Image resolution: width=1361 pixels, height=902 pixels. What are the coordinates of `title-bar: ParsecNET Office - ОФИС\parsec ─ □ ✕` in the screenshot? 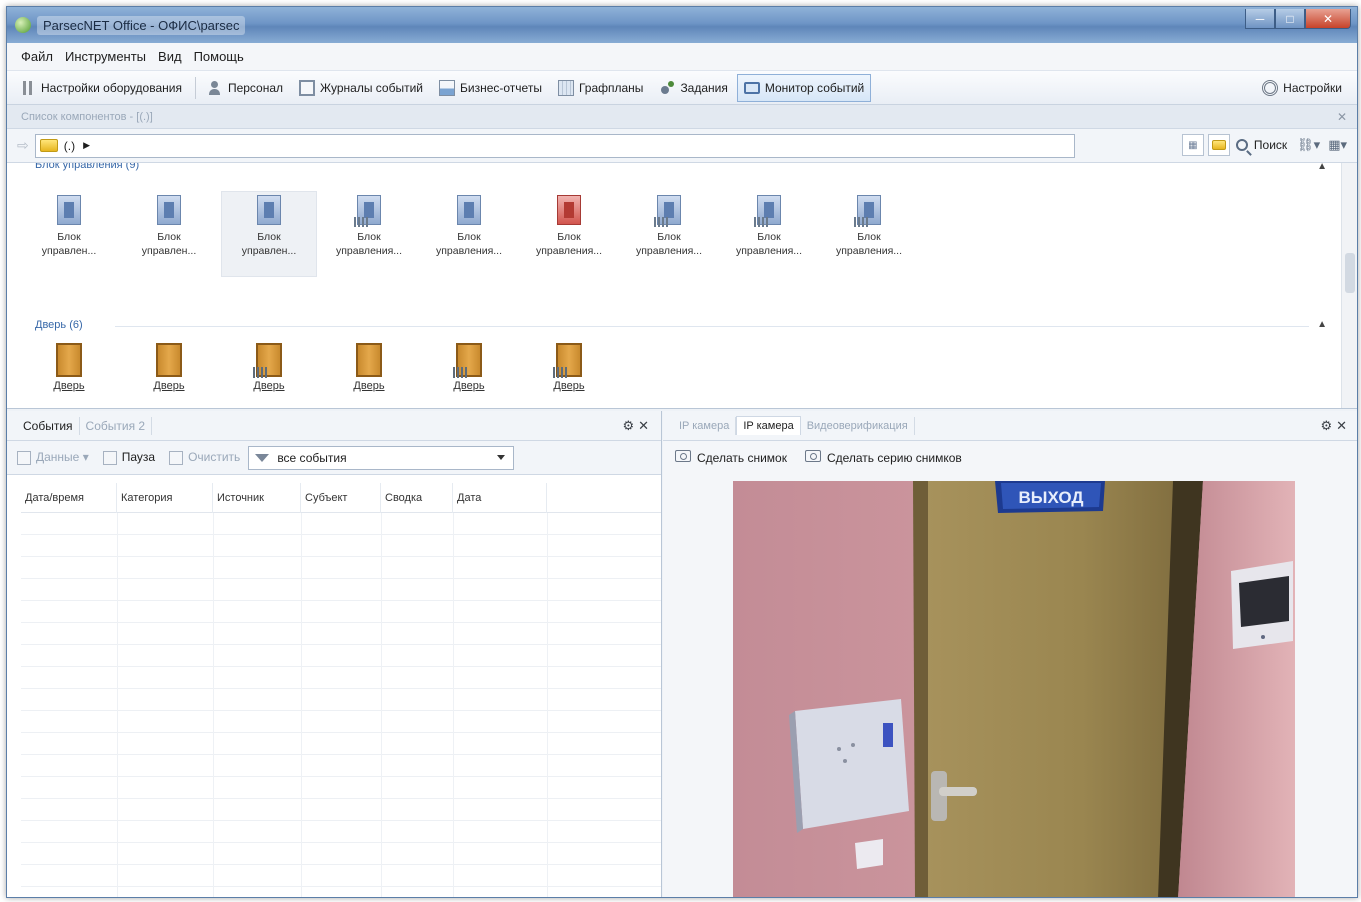 It's located at (682, 25).